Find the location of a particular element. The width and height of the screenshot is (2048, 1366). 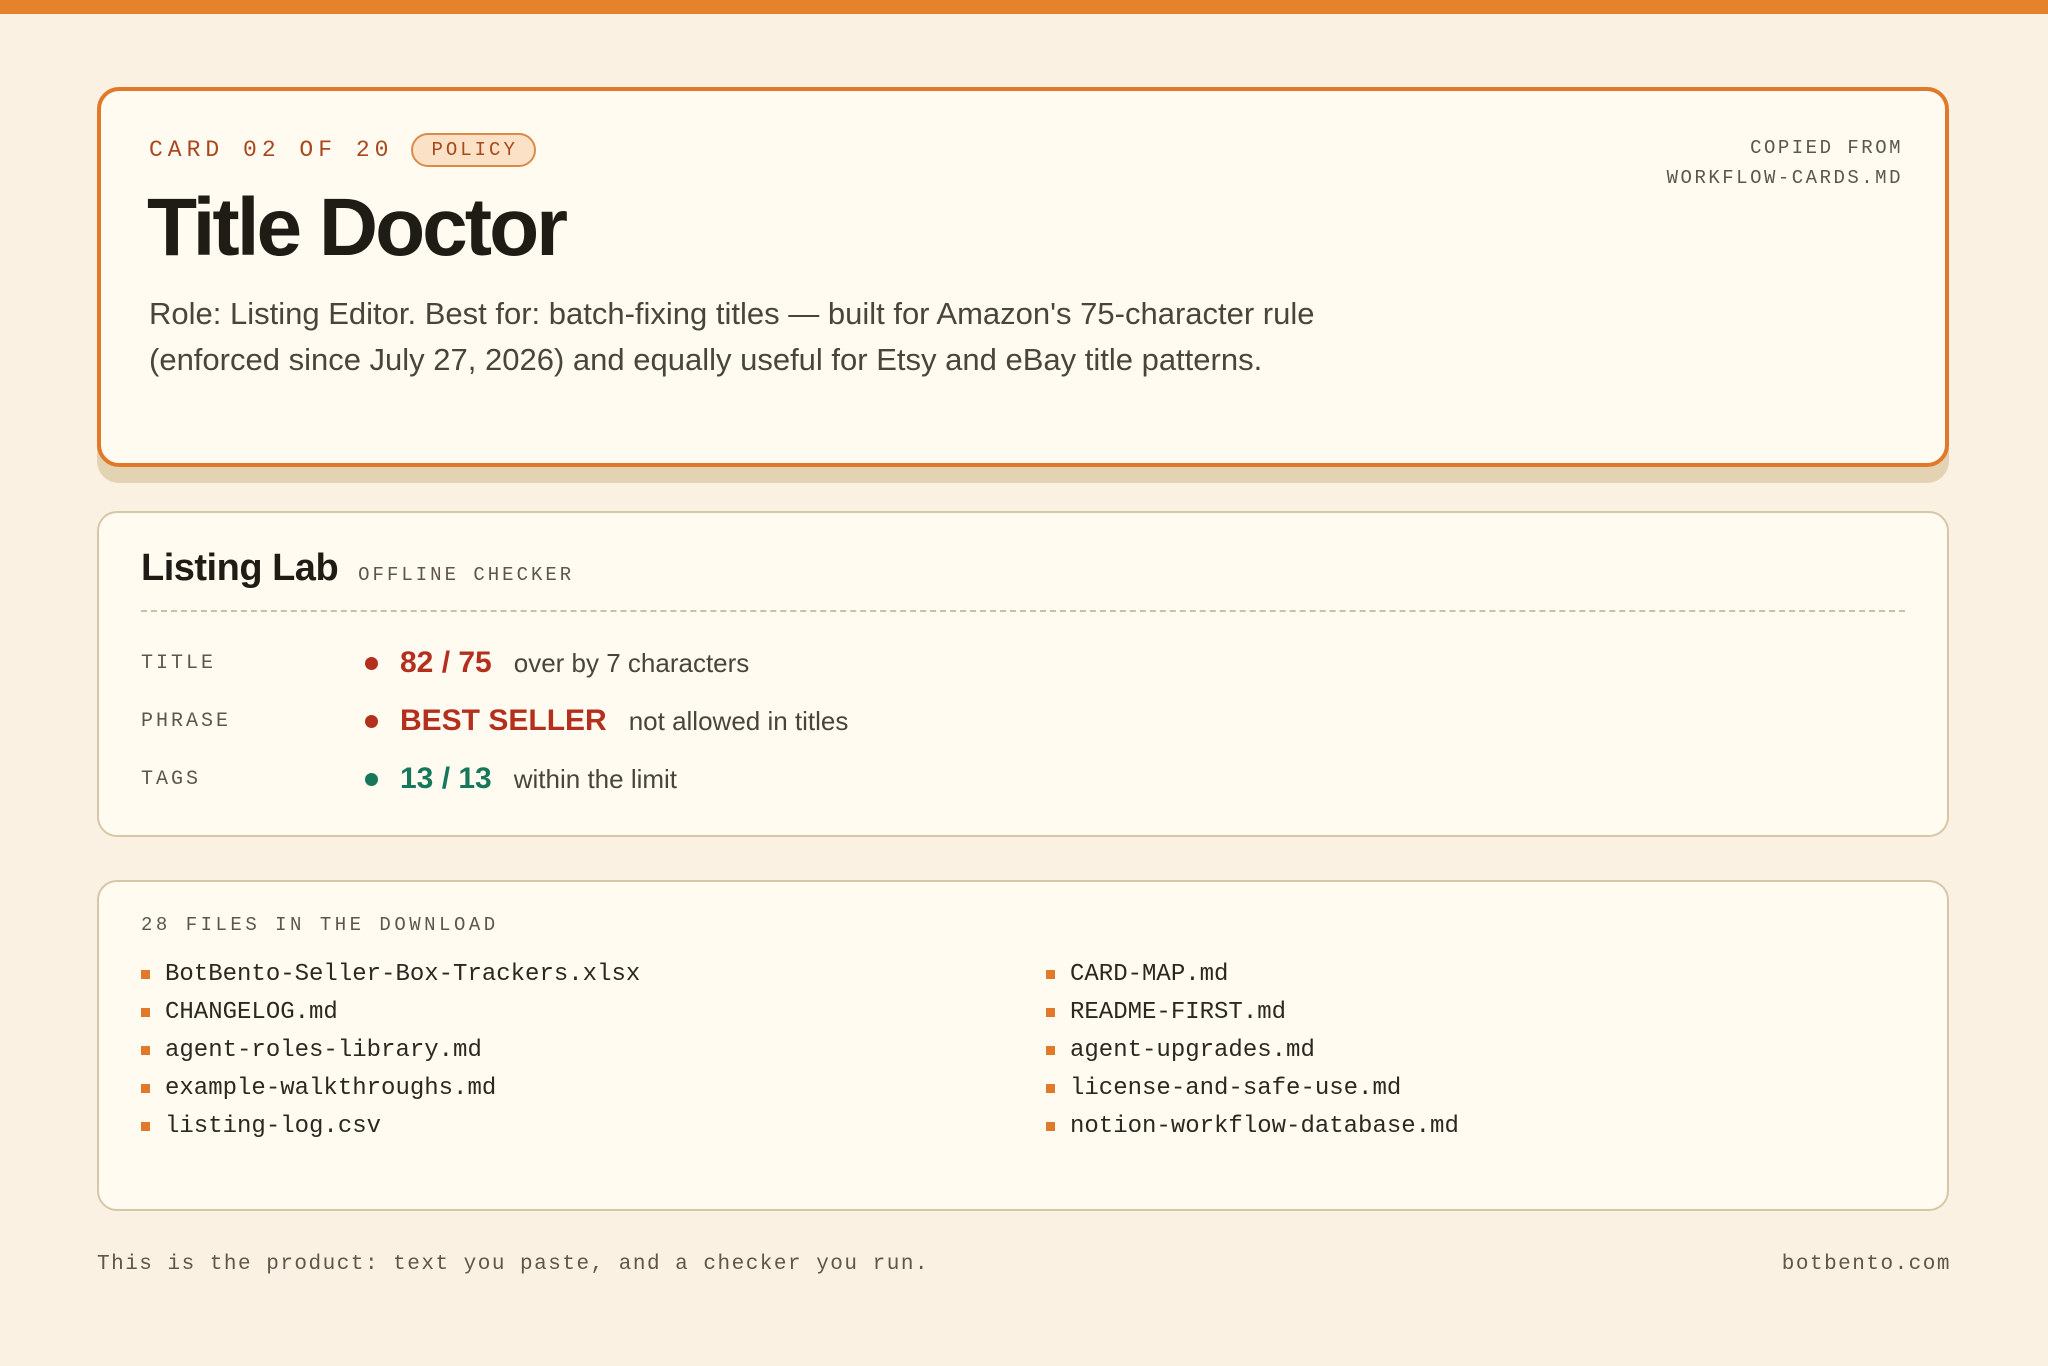

files-heading: 28 FILES IN THE DOWNLOAD is located at coordinates (320, 925).